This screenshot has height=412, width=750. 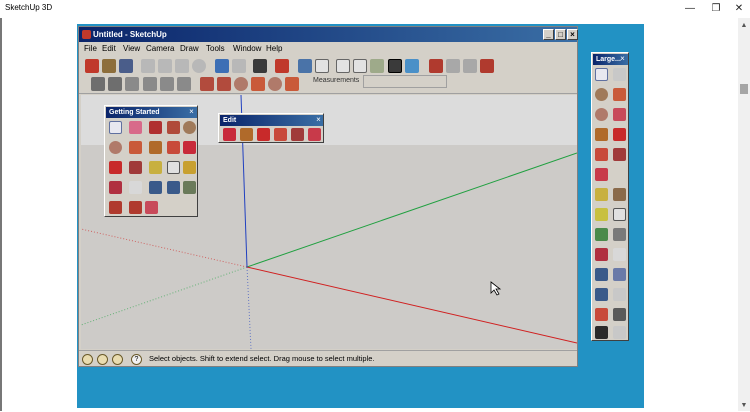 What do you see at coordinates (115, 207) in the screenshot?
I see `3d-warehouse-icon` at bounding box center [115, 207].